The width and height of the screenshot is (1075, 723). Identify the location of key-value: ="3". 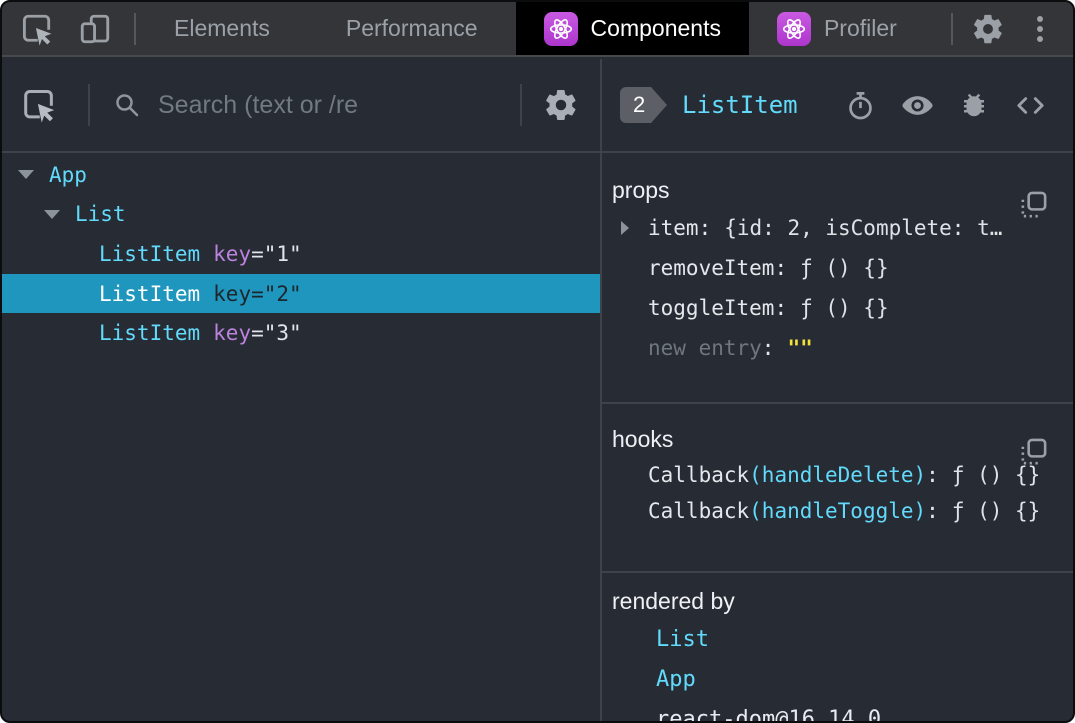
(276, 333).